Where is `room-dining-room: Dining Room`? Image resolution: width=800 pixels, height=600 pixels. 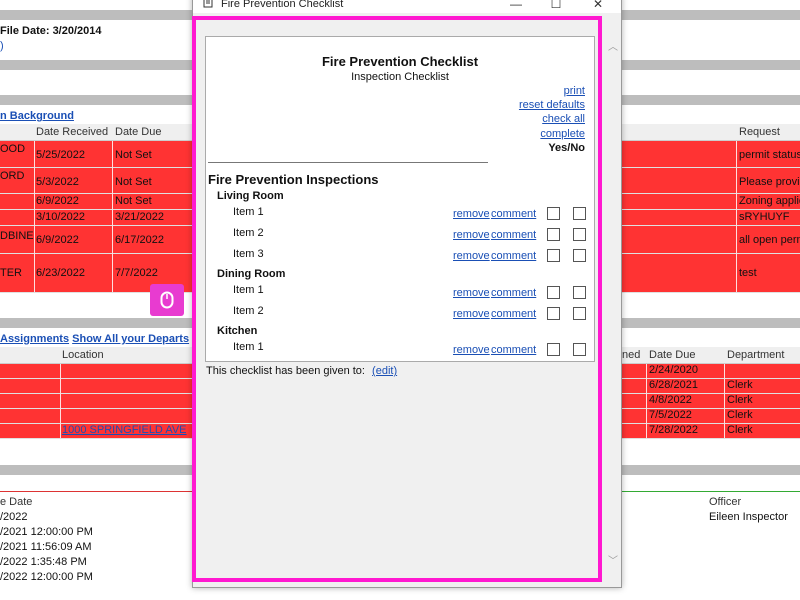
room-dining-room: Dining Room is located at coordinates (251, 274).